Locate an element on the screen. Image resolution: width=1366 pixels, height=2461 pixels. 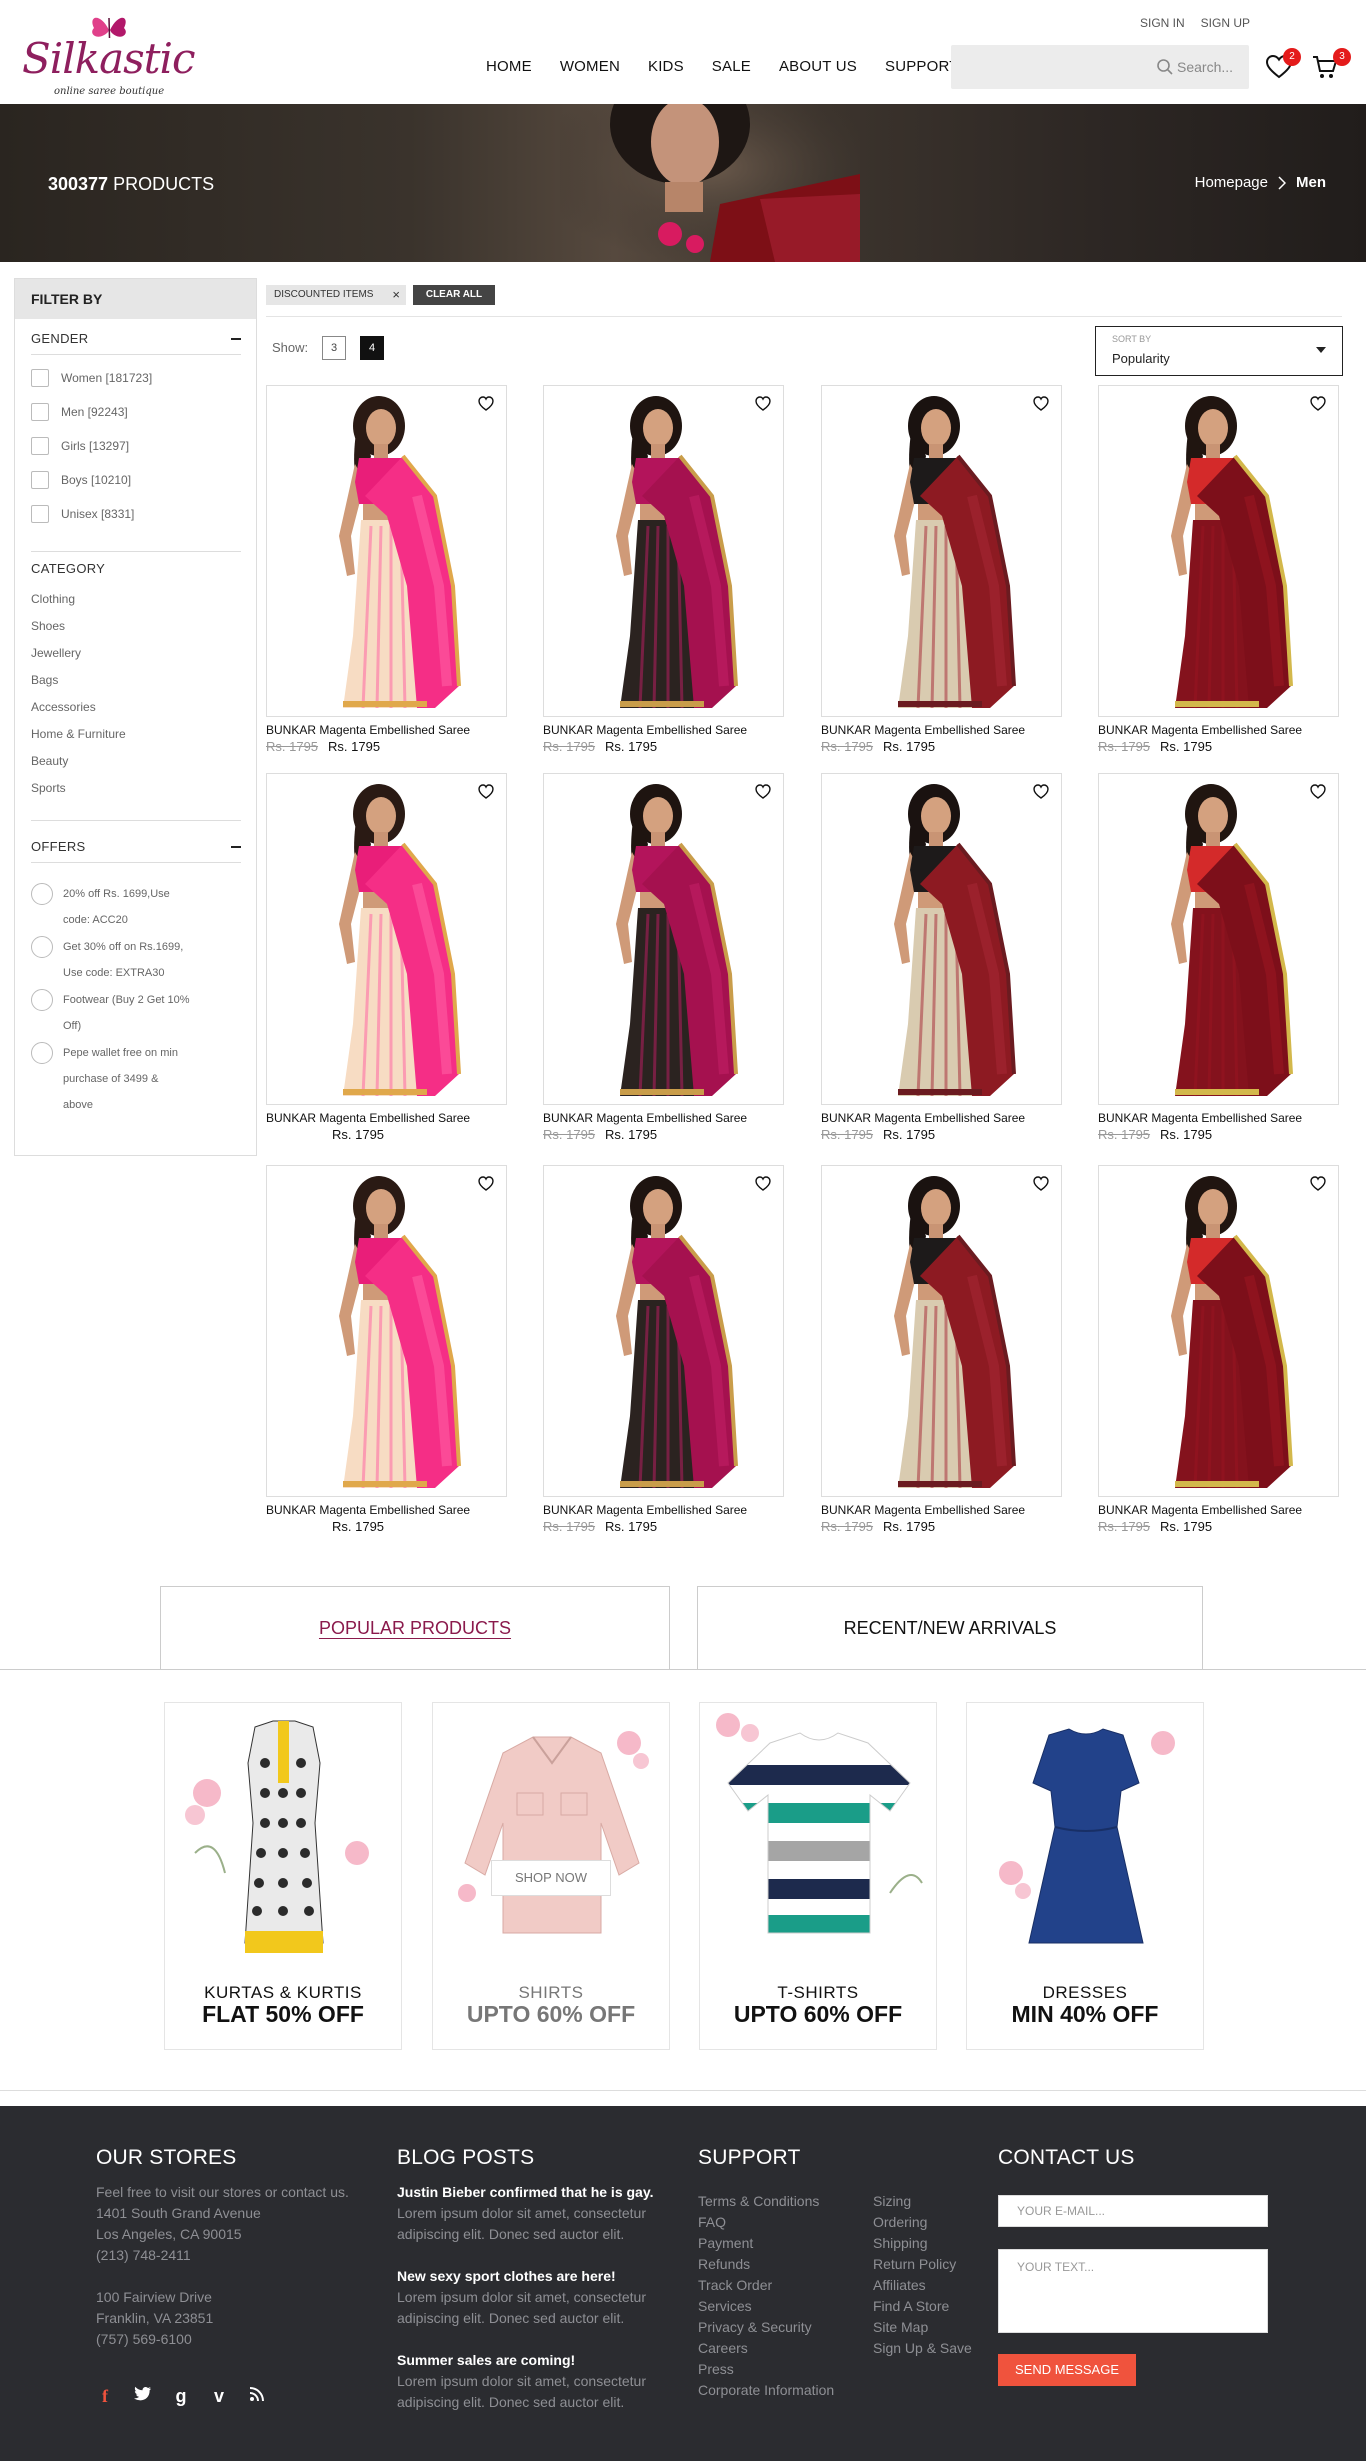
clear-all-button: CLEAR ALL is located at coordinates (454, 295).